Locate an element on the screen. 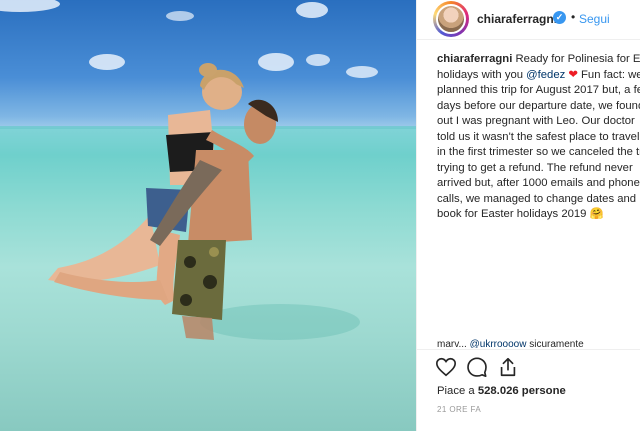  comment-preview: marv... @ukrroooow sicuramente is located at coordinates (538, 343).